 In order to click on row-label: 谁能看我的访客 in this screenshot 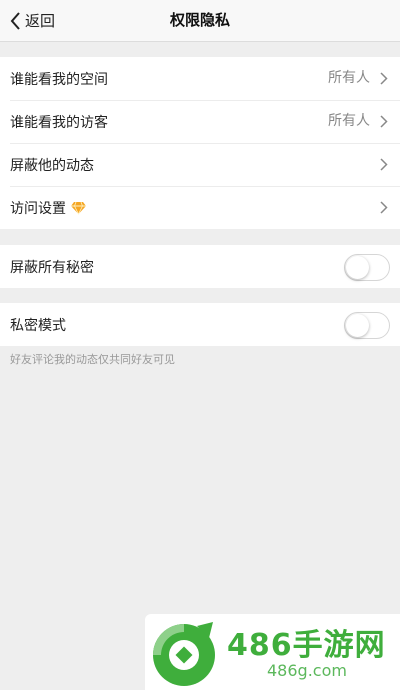, I will do `click(59, 122)`.